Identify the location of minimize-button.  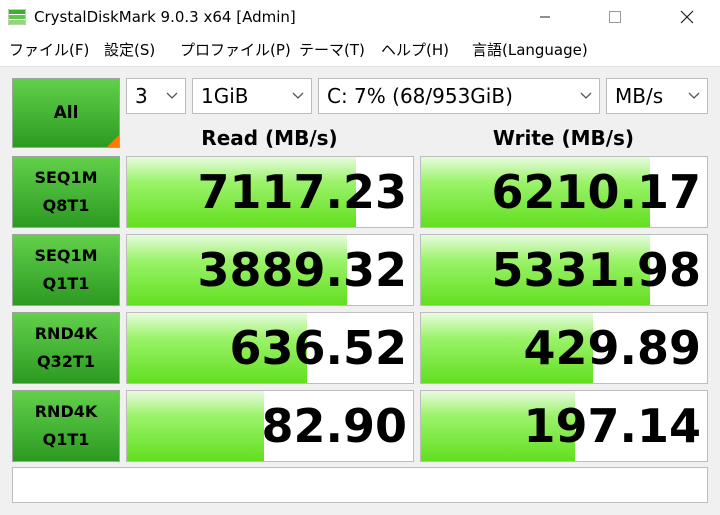
(545, 17).